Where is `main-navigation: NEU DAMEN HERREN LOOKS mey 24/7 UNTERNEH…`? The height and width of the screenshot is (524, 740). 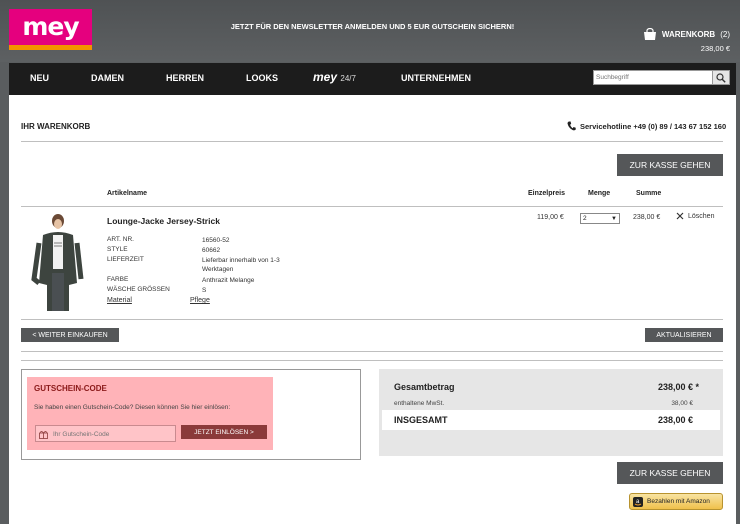 main-navigation: NEU DAMEN HERREN LOOKS mey 24/7 UNTERNEH… is located at coordinates (372, 79).